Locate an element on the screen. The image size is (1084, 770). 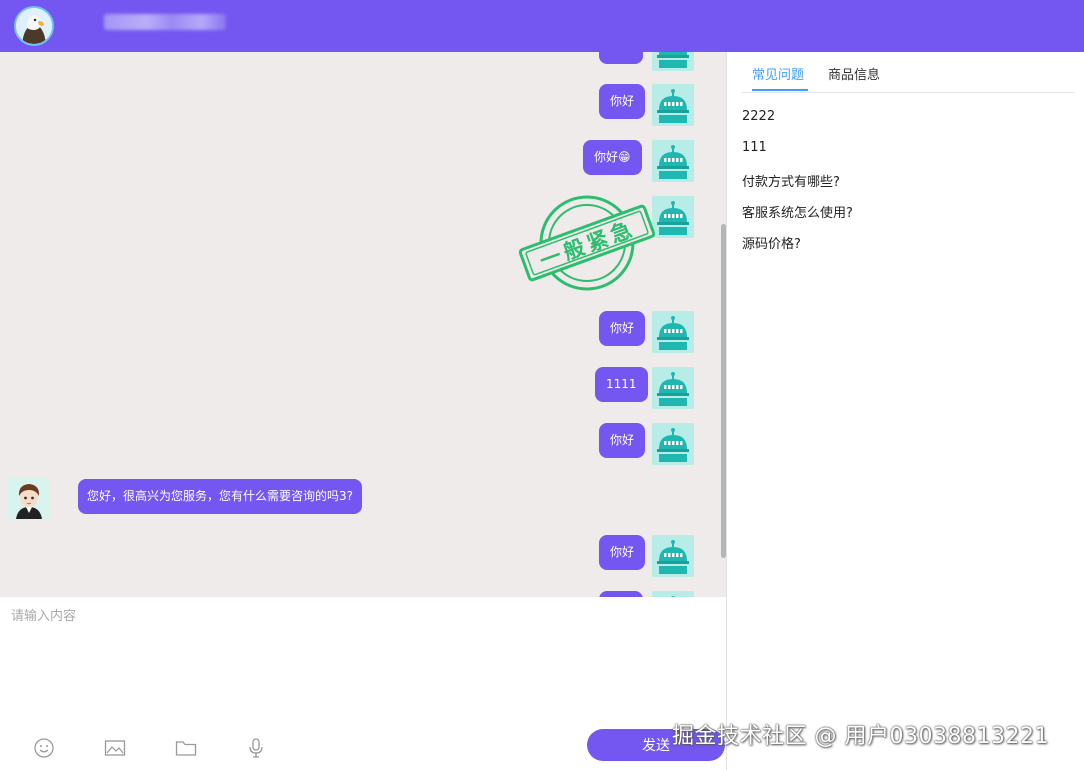
message-bubble: 你好😁 is located at coordinates (612, 157).